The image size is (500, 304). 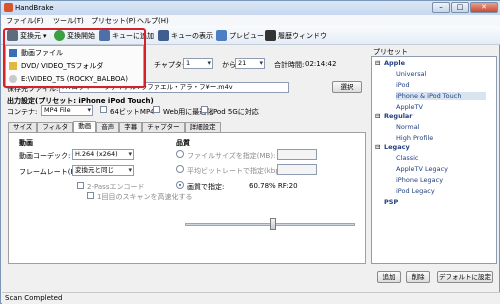 What do you see at coordinates (113, 21) in the screenshot?
I see `menu-presets: プリセット(P)` at bounding box center [113, 21].